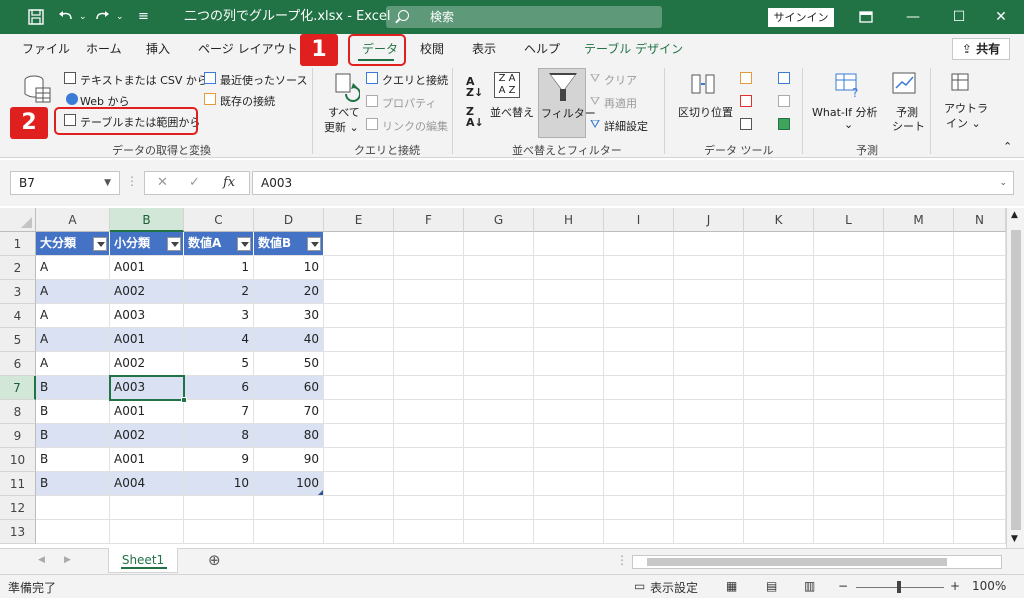 This screenshot has height=598, width=1024. What do you see at coordinates (569, 532) in the screenshot?
I see `cell-h13` at bounding box center [569, 532].